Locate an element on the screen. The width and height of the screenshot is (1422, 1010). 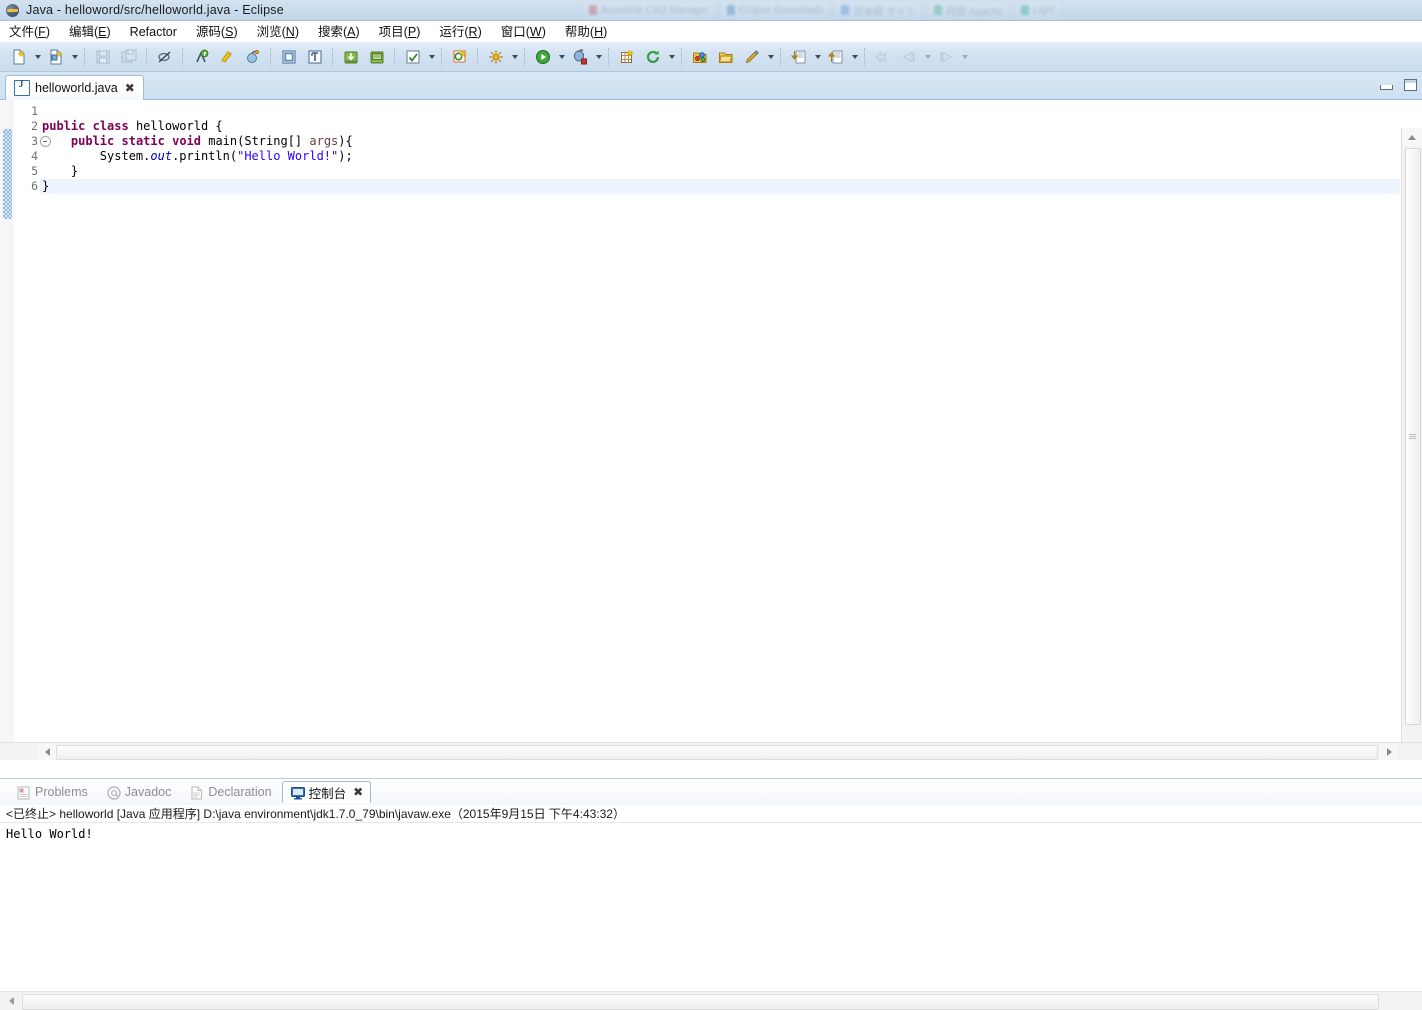
open-type-icon is located at coordinates (289, 57).